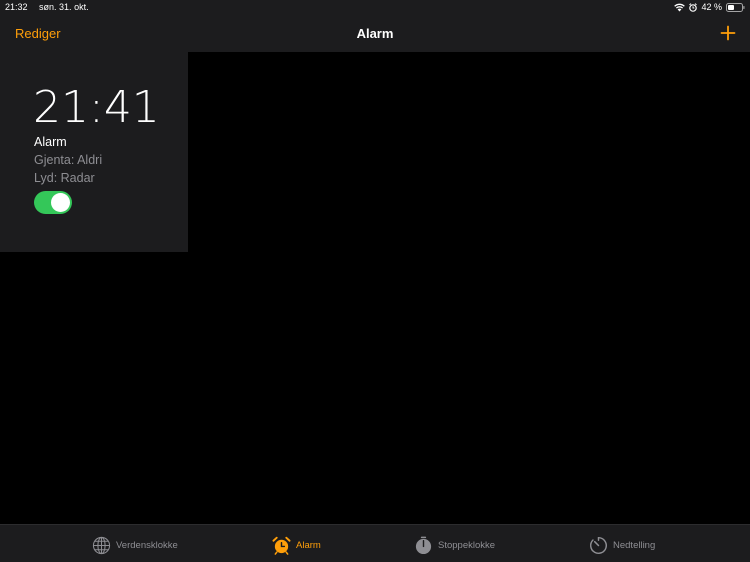 The image size is (750, 562). What do you see at coordinates (598, 545) in the screenshot?
I see `timer-icon` at bounding box center [598, 545].